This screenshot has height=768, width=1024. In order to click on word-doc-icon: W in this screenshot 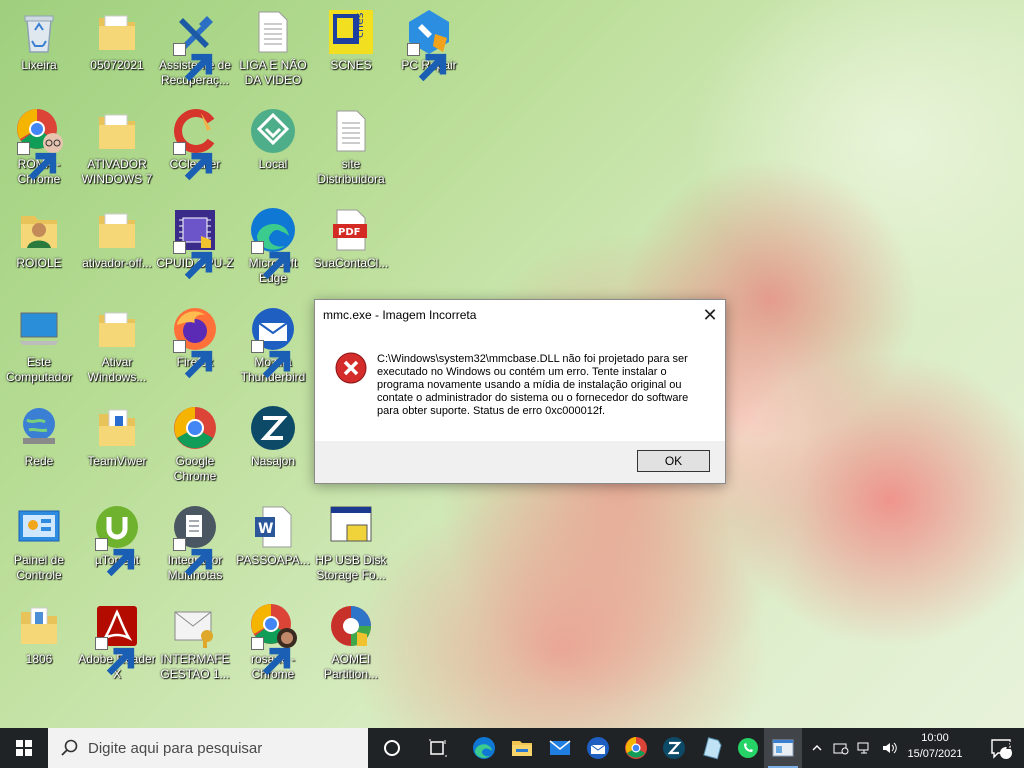, I will do `click(273, 527)`.